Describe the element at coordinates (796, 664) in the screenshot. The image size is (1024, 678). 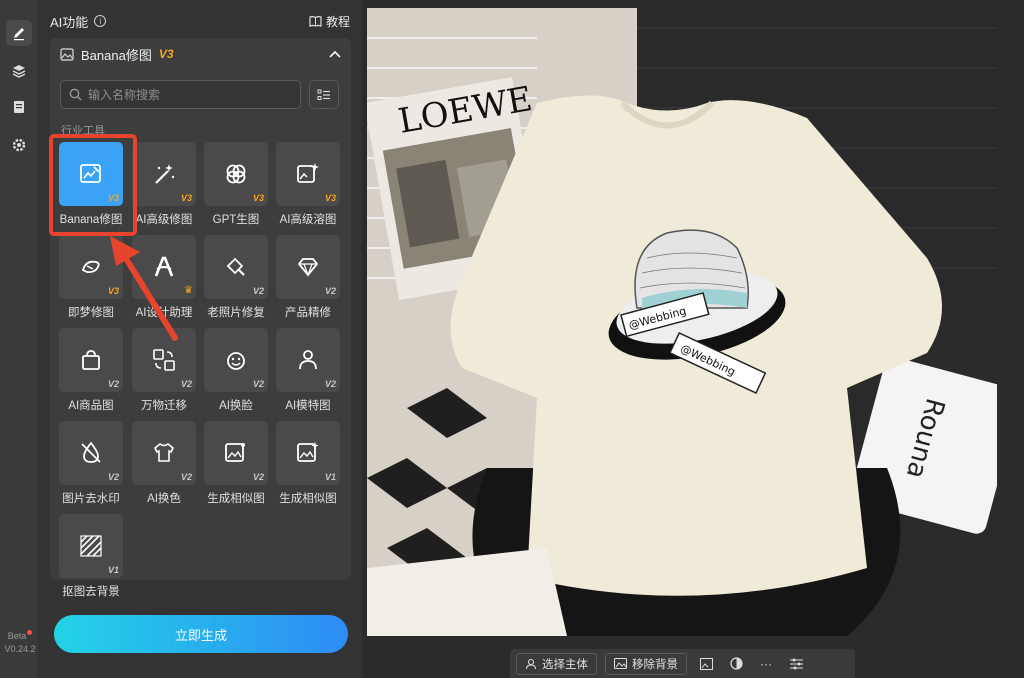
I see `sliders-icon` at that location.